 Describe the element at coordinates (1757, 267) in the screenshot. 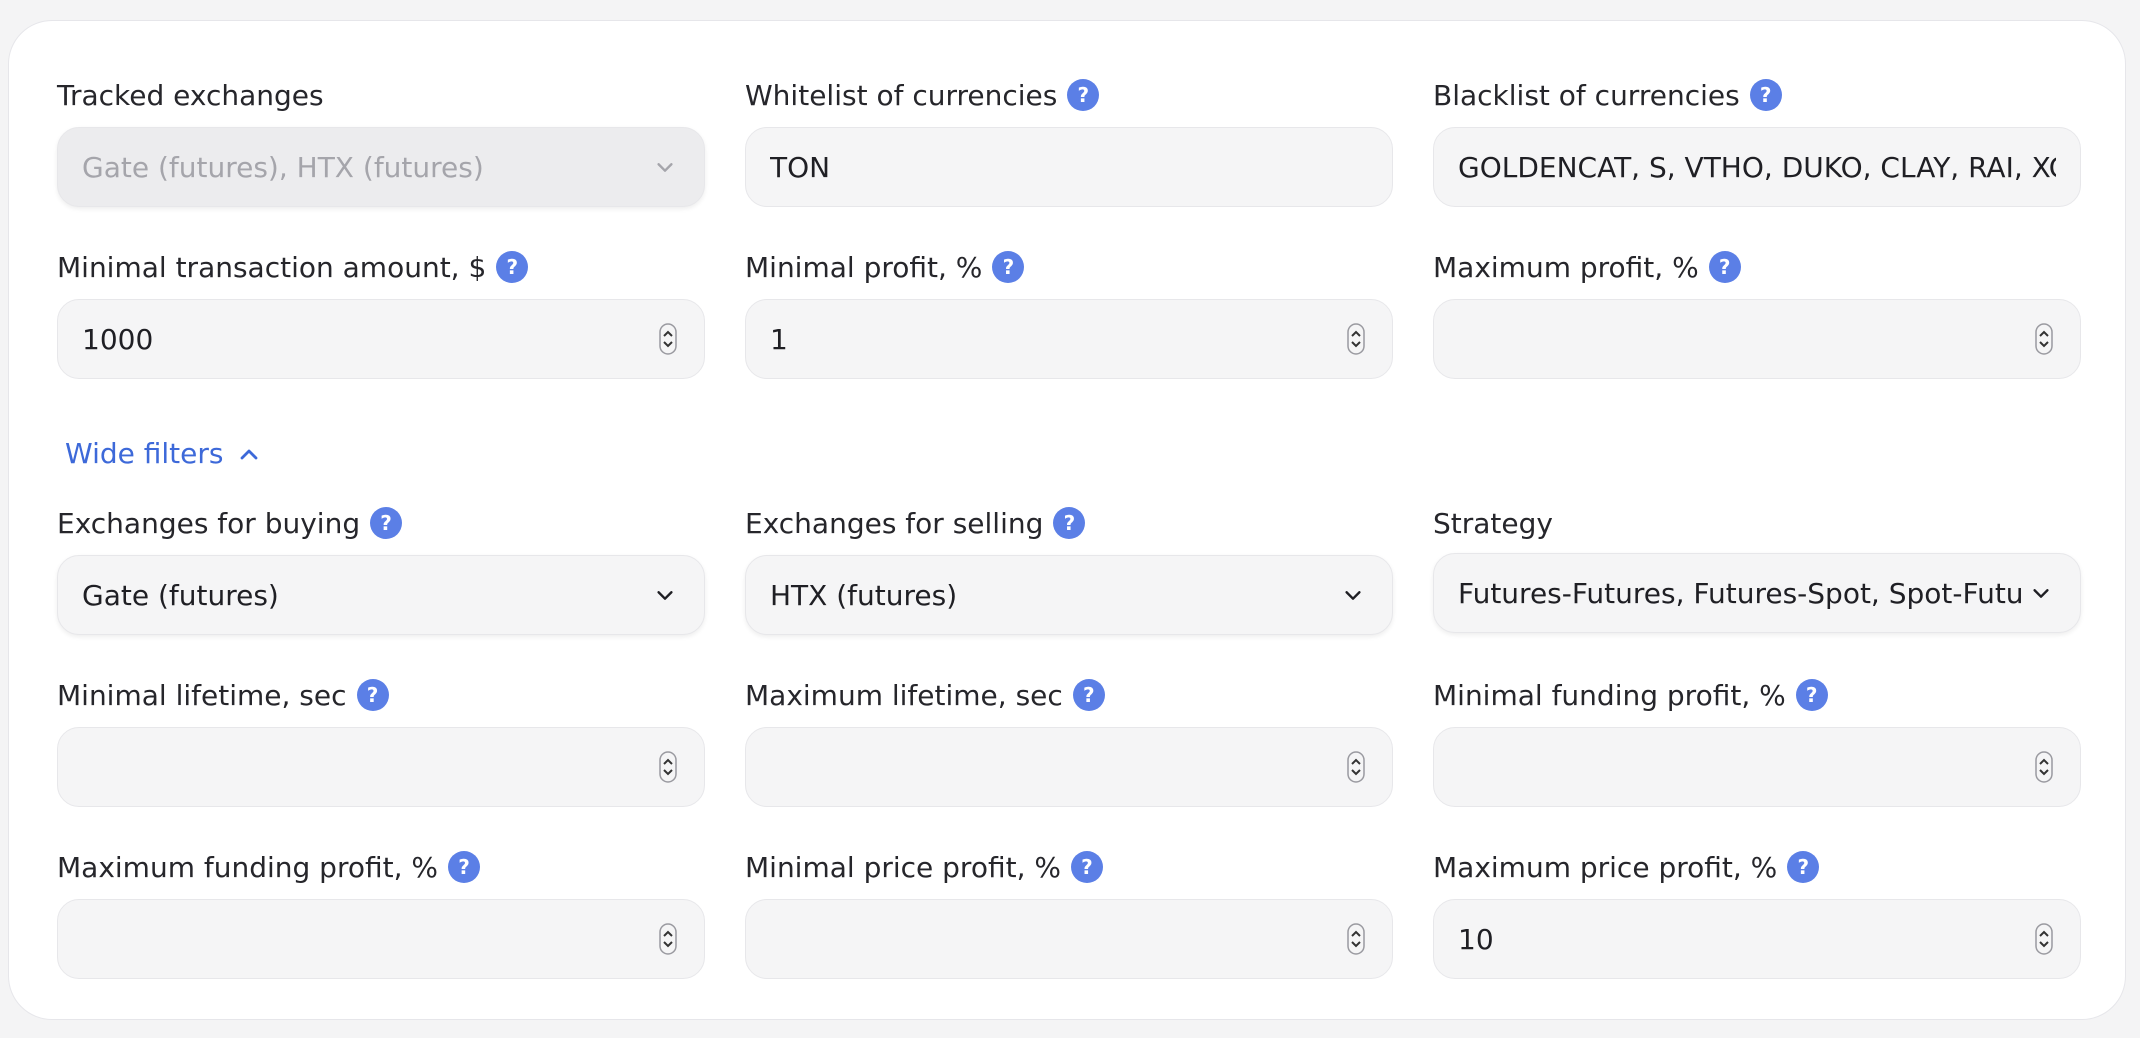

I see `max-profit-label: Maximum profit, %?` at that location.